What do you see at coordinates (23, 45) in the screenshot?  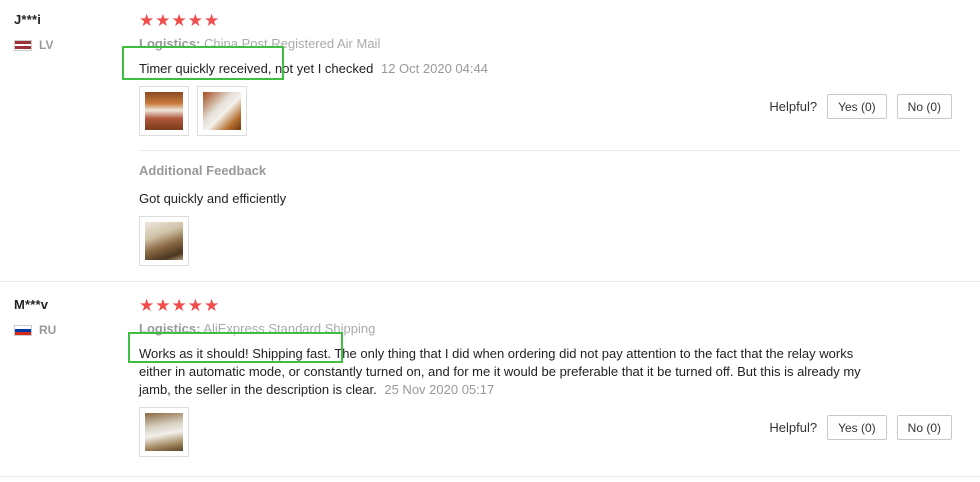 I see `latvia-flag-icon` at bounding box center [23, 45].